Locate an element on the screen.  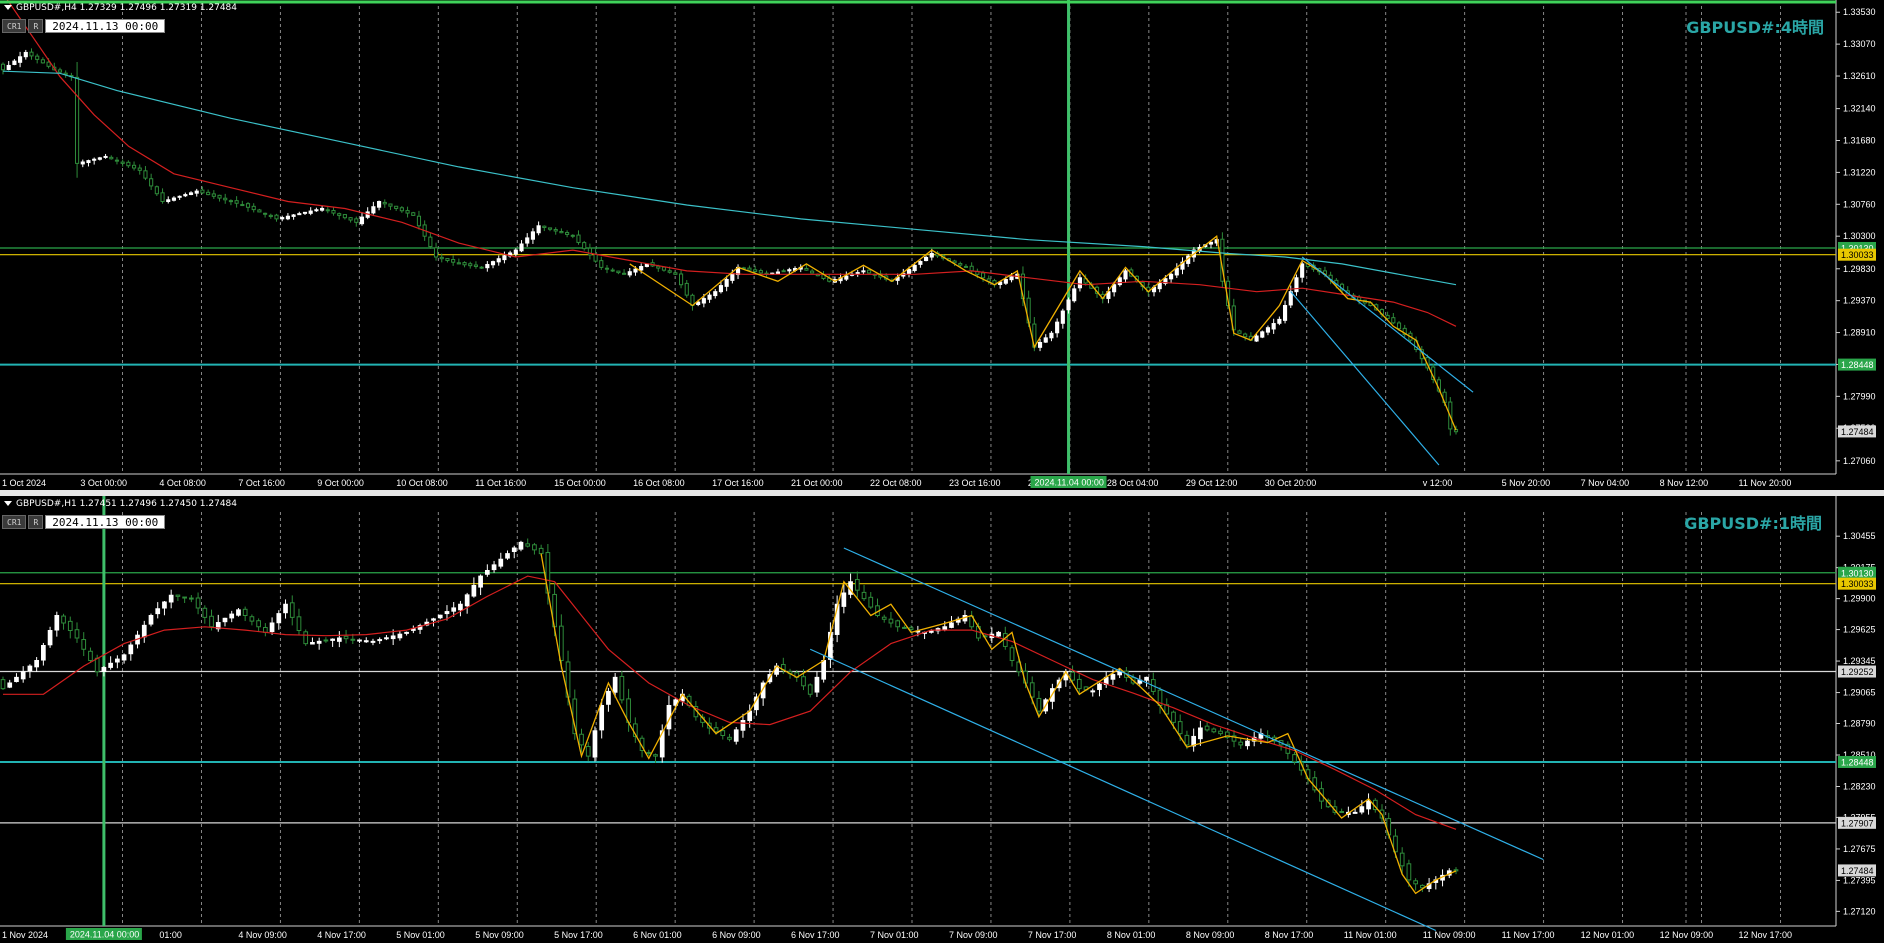
time-tick-label: 11 Nov 01:00 is located at coordinates (1370, 935).